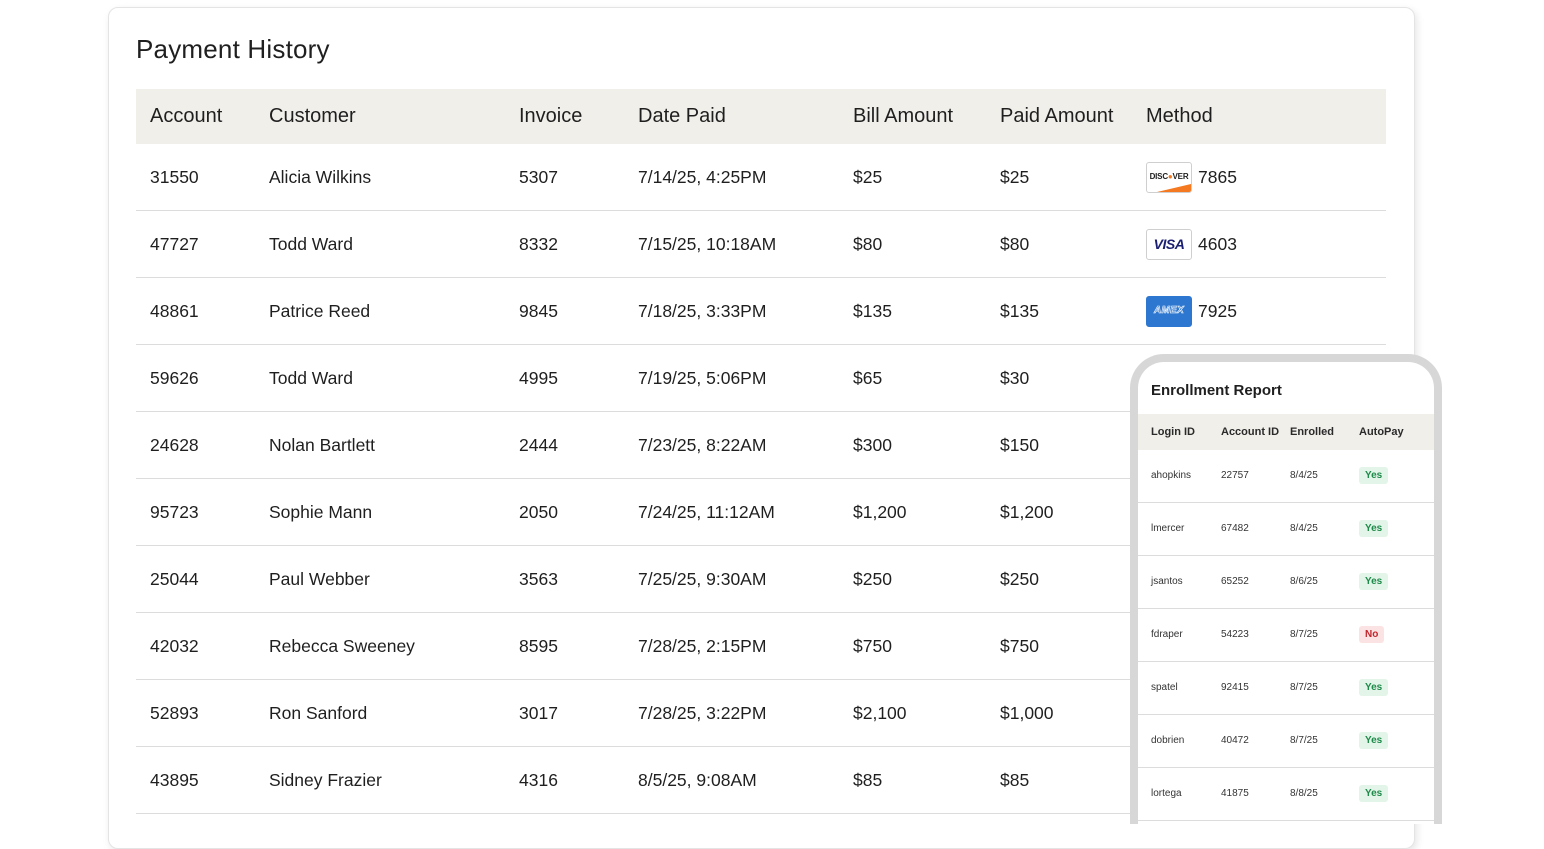  What do you see at coordinates (1056, 116) in the screenshot?
I see `column-header-paid-amount: Paid Amount` at bounding box center [1056, 116].